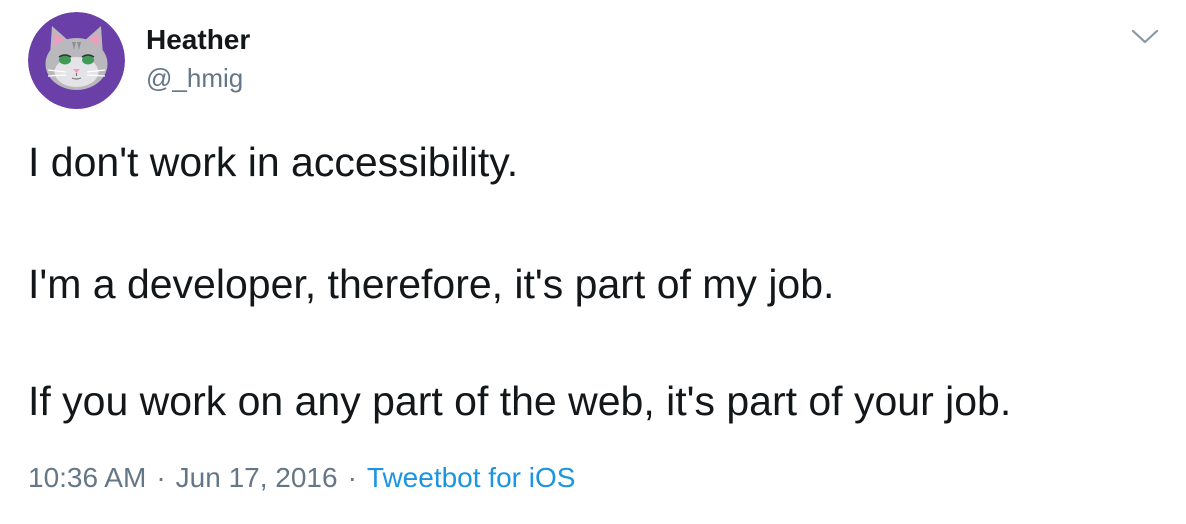  I want to click on tweet-source-link: Tweetbot for iOS, so click(471, 477).